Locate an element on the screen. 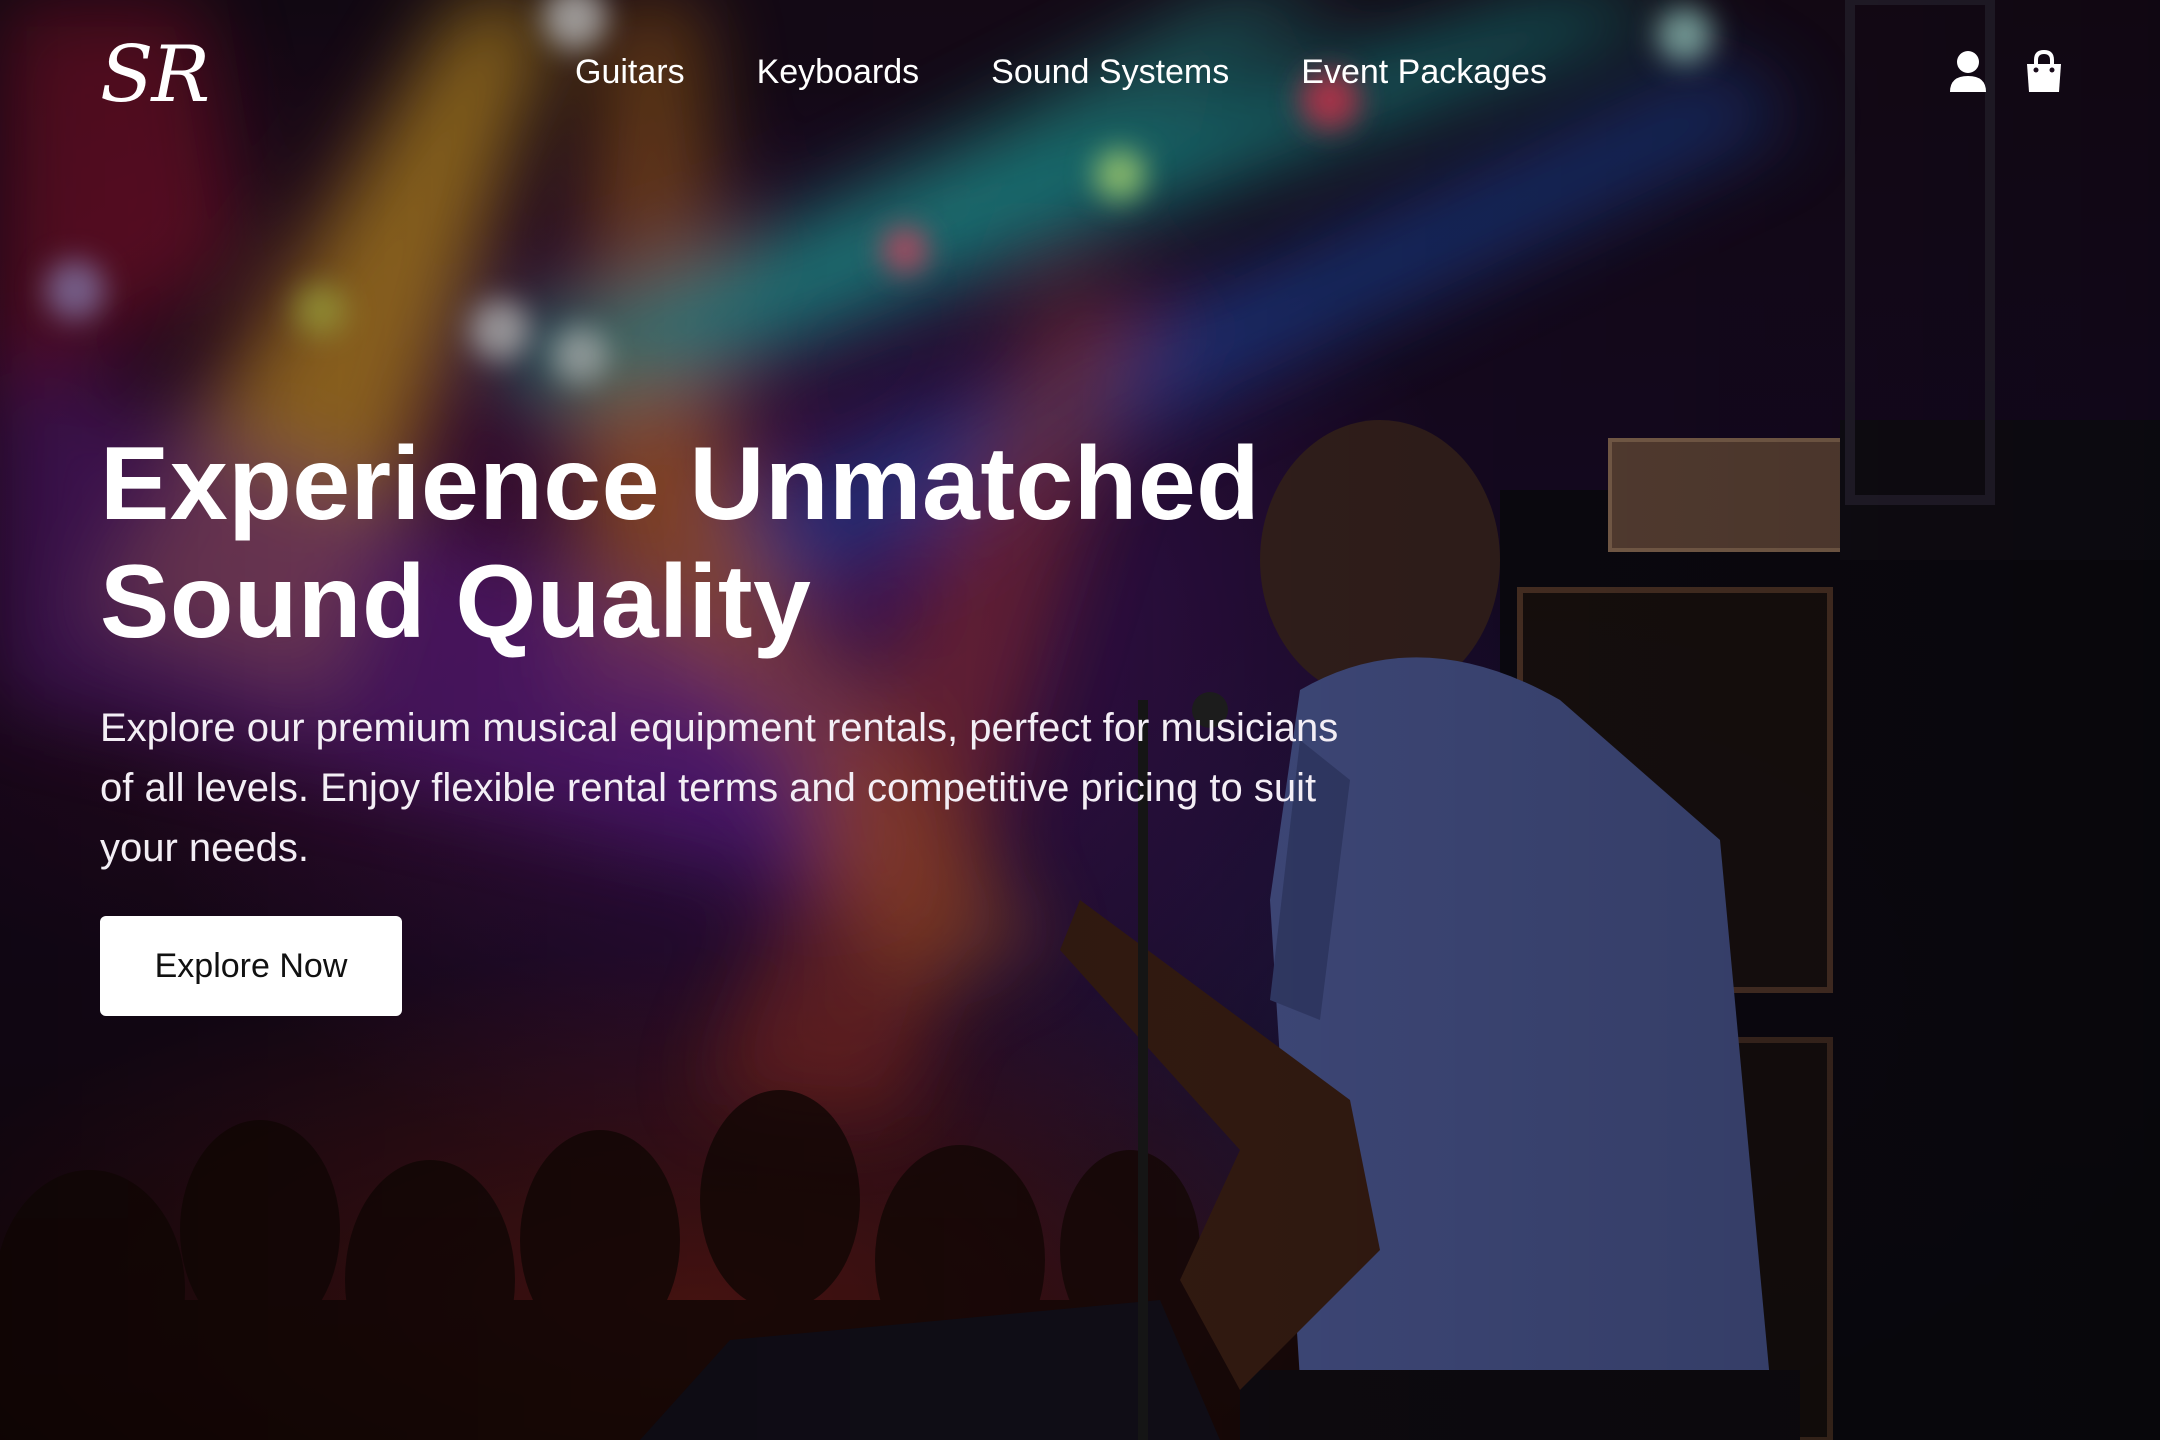 The image size is (2160, 1440). hero-title-line-2: Sound Quality is located at coordinates (456, 602).